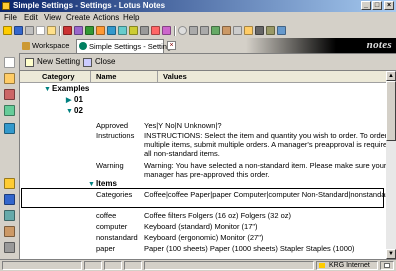 The width and height of the screenshot is (396, 271). Describe the element at coordinates (111, 30) in the screenshot. I see `bullet-list-icon` at that location.